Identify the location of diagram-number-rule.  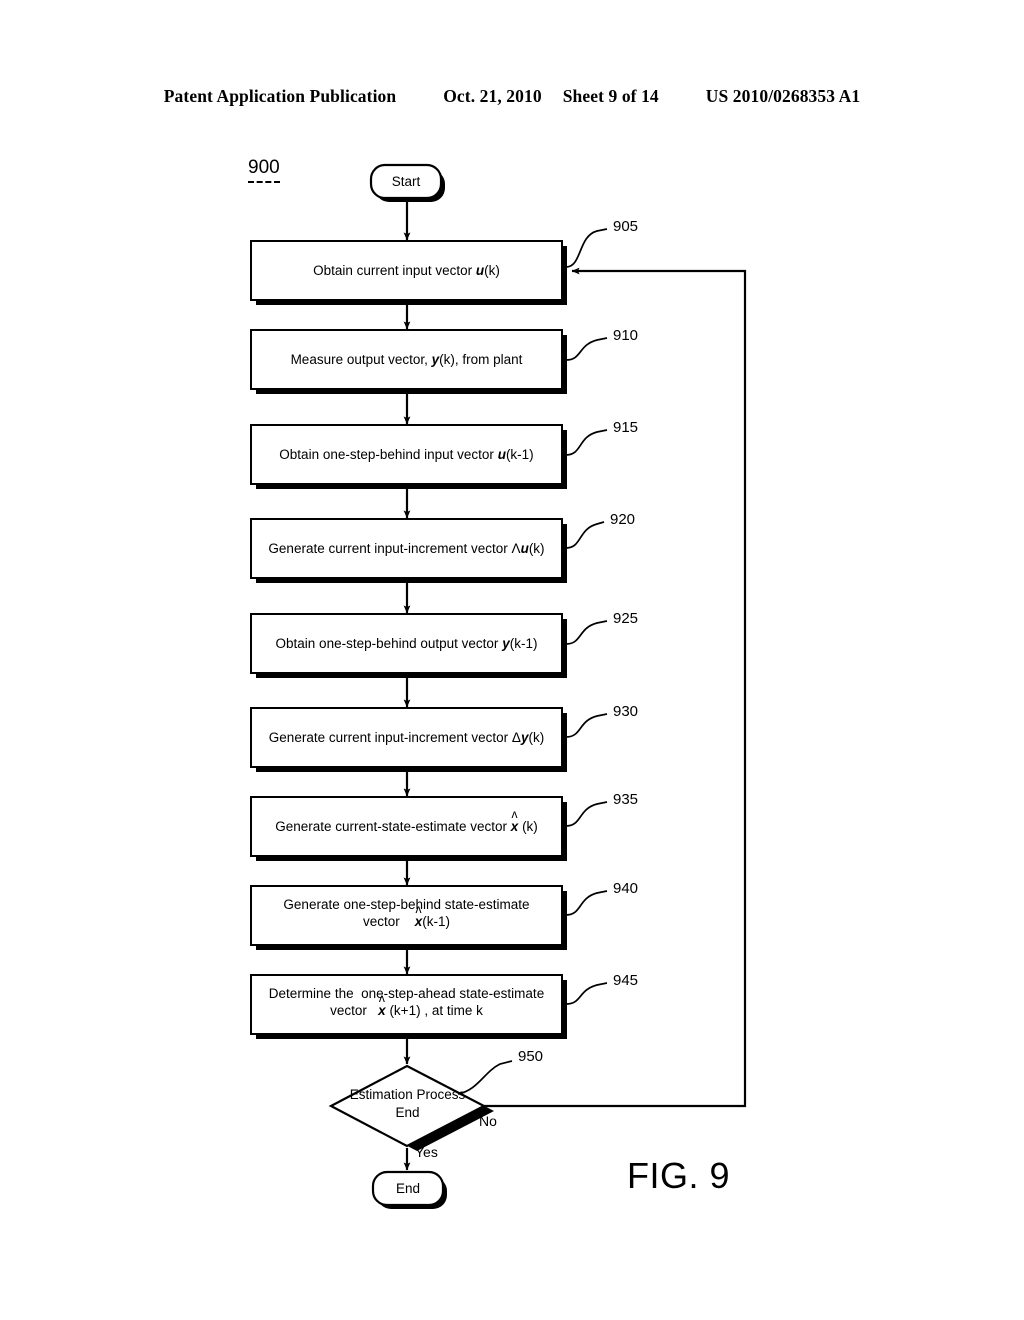
(264, 182).